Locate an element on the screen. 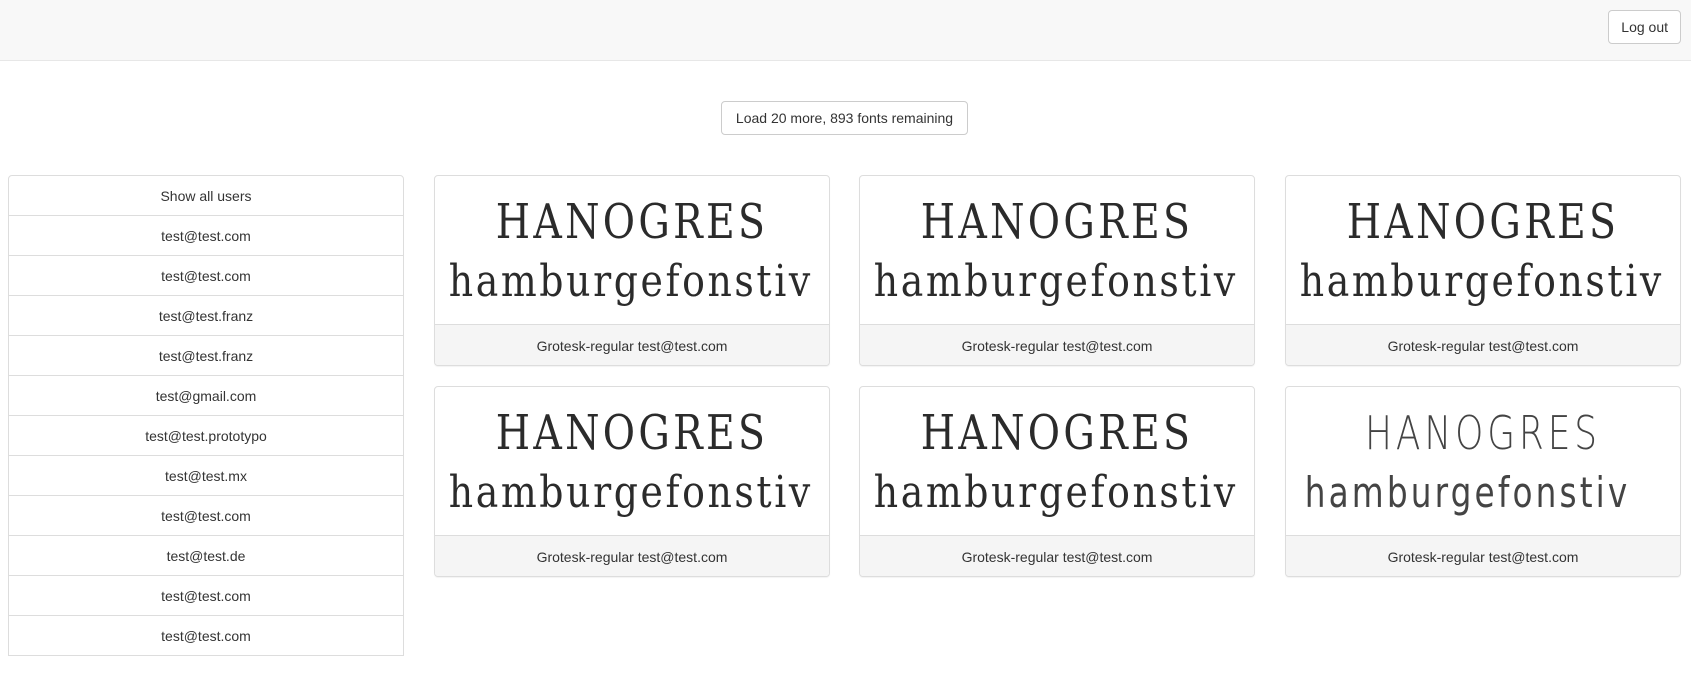 This screenshot has width=1691, height=675. user-list-item: test@test.prototypo is located at coordinates (206, 435).